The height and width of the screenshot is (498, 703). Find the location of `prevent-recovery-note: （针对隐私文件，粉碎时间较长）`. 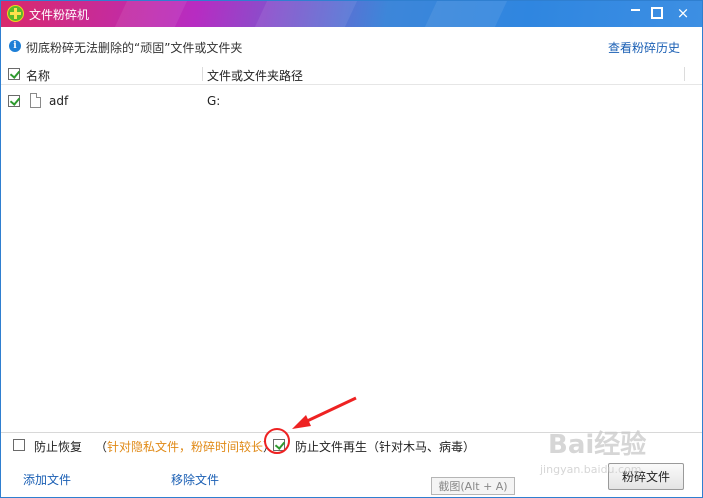

prevent-recovery-note: （针对隐私文件，粉碎时间较长） is located at coordinates (185, 446).